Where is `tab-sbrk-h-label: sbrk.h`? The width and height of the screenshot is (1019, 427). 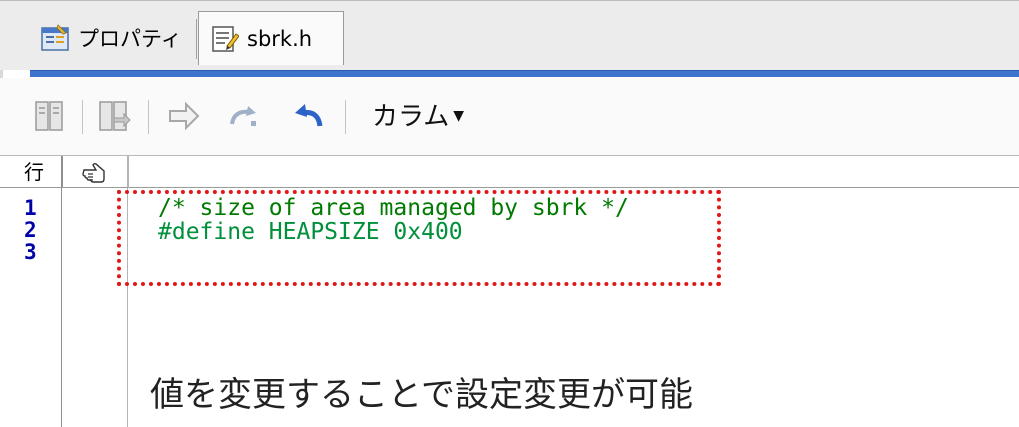
tab-sbrk-h-label: sbrk.h is located at coordinates (280, 38).